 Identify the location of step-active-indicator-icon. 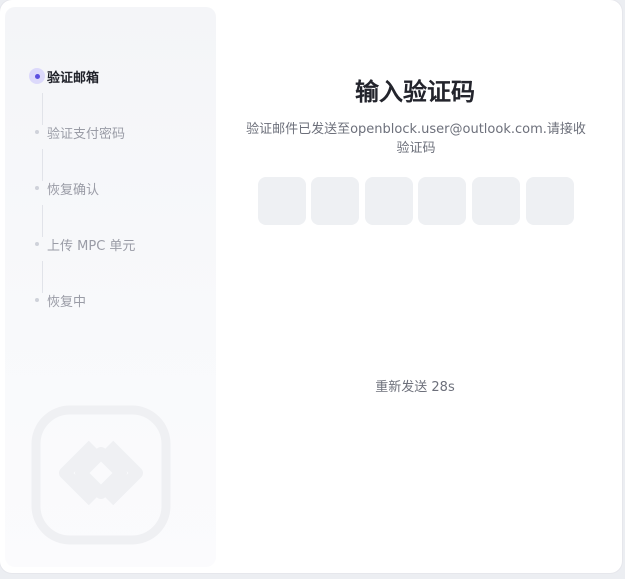
(37, 76).